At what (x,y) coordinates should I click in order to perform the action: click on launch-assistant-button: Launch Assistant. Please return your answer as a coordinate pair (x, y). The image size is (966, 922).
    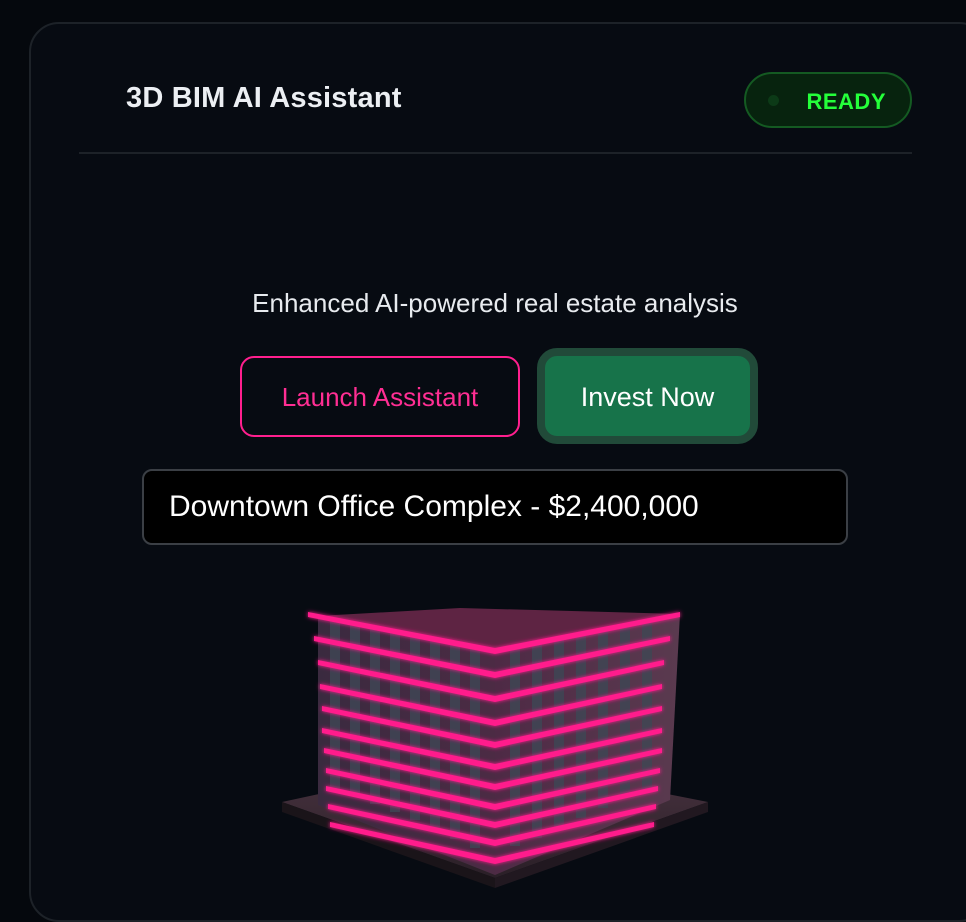
    Looking at the image, I should click on (380, 396).